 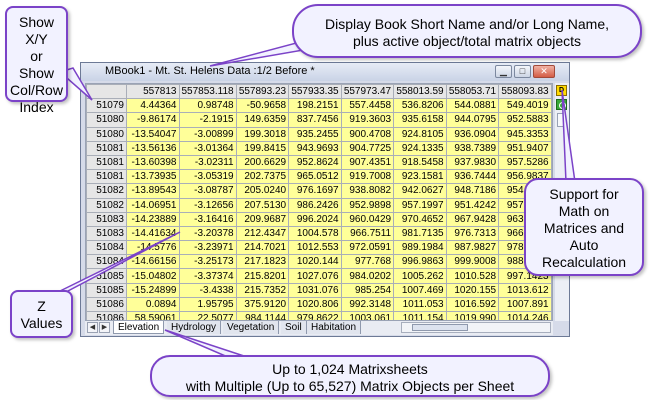 I want to click on matrix-cell: 1007.469, so click(x=420, y=290).